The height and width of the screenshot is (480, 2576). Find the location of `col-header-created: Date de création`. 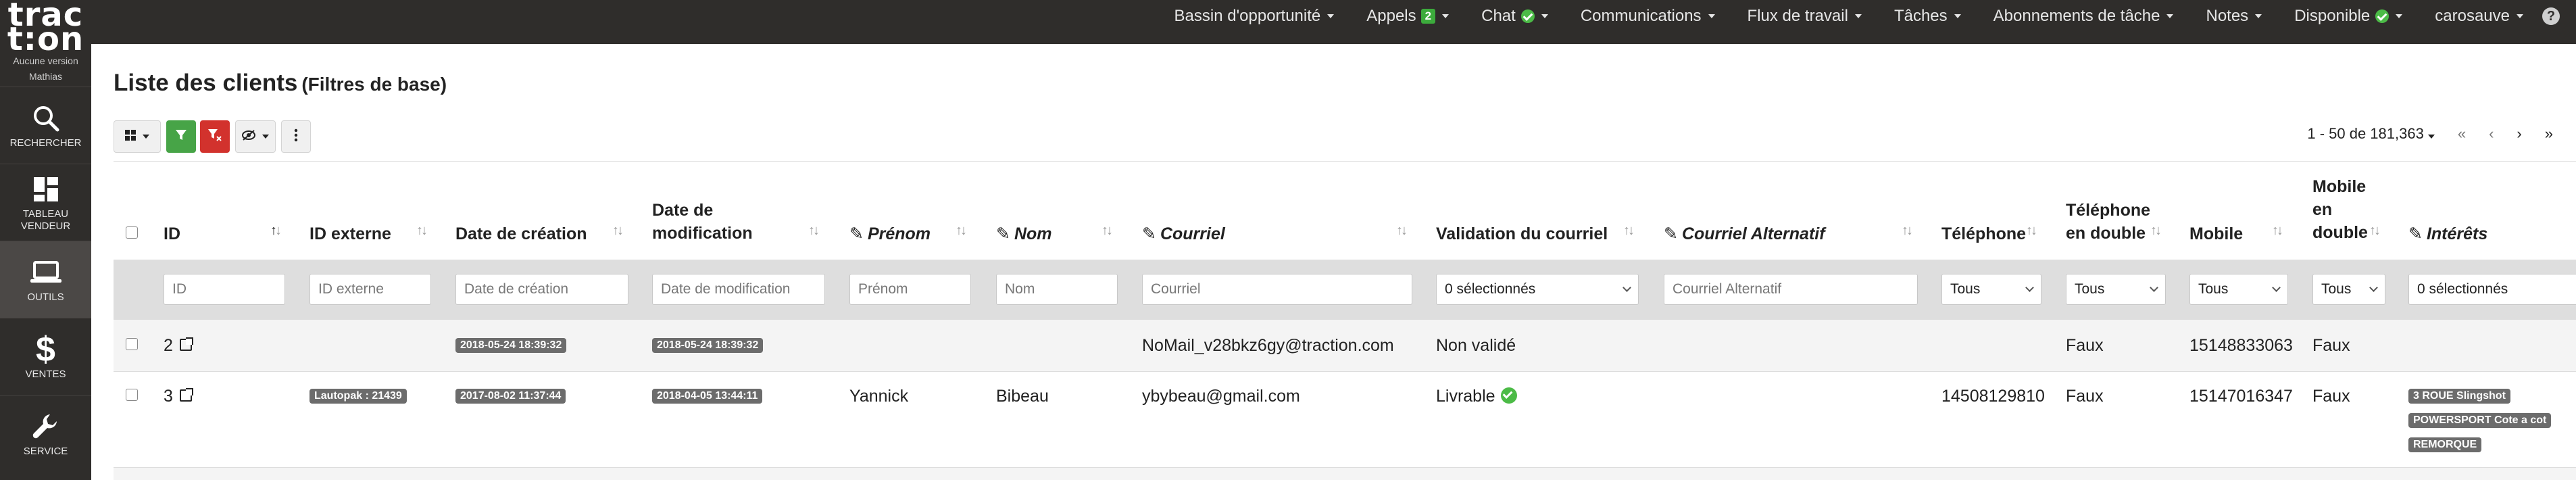

col-header-created: Date de création is located at coordinates (521, 233).